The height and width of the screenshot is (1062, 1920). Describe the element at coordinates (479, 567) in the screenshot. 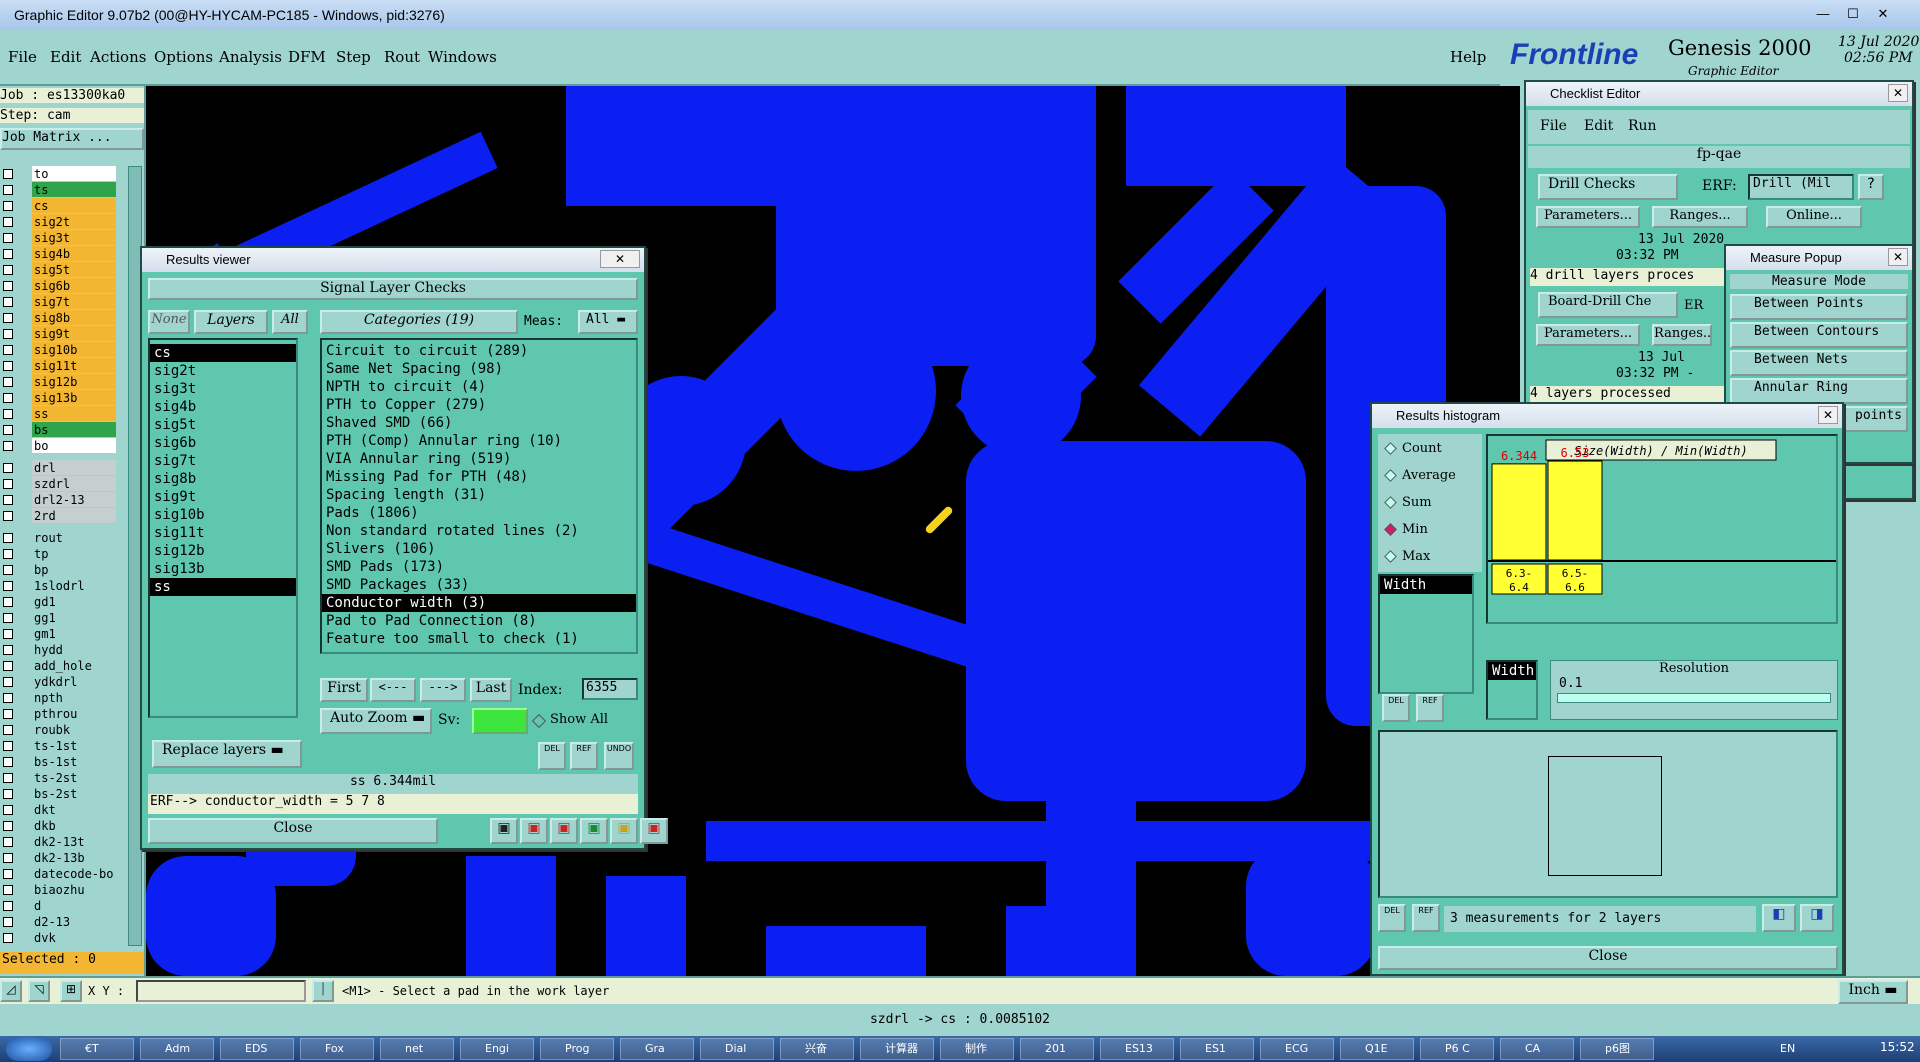

I see `category-item: SMD Pads (173)` at that location.